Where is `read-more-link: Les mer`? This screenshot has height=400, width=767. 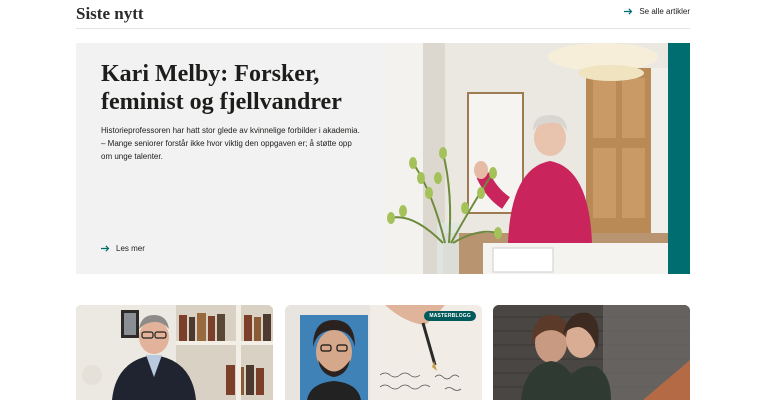
read-more-link: Les mer is located at coordinates (123, 248).